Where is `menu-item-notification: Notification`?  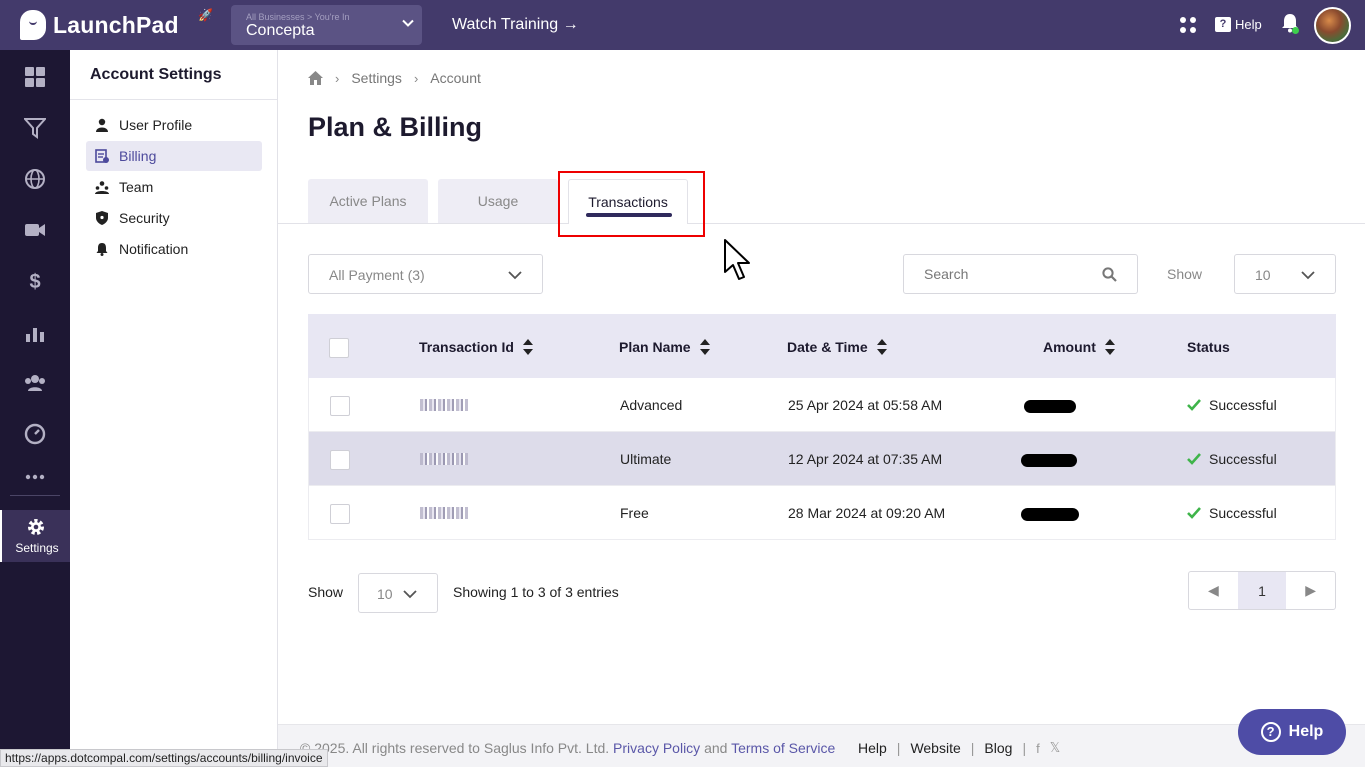
menu-item-notification: Notification is located at coordinates (174, 249).